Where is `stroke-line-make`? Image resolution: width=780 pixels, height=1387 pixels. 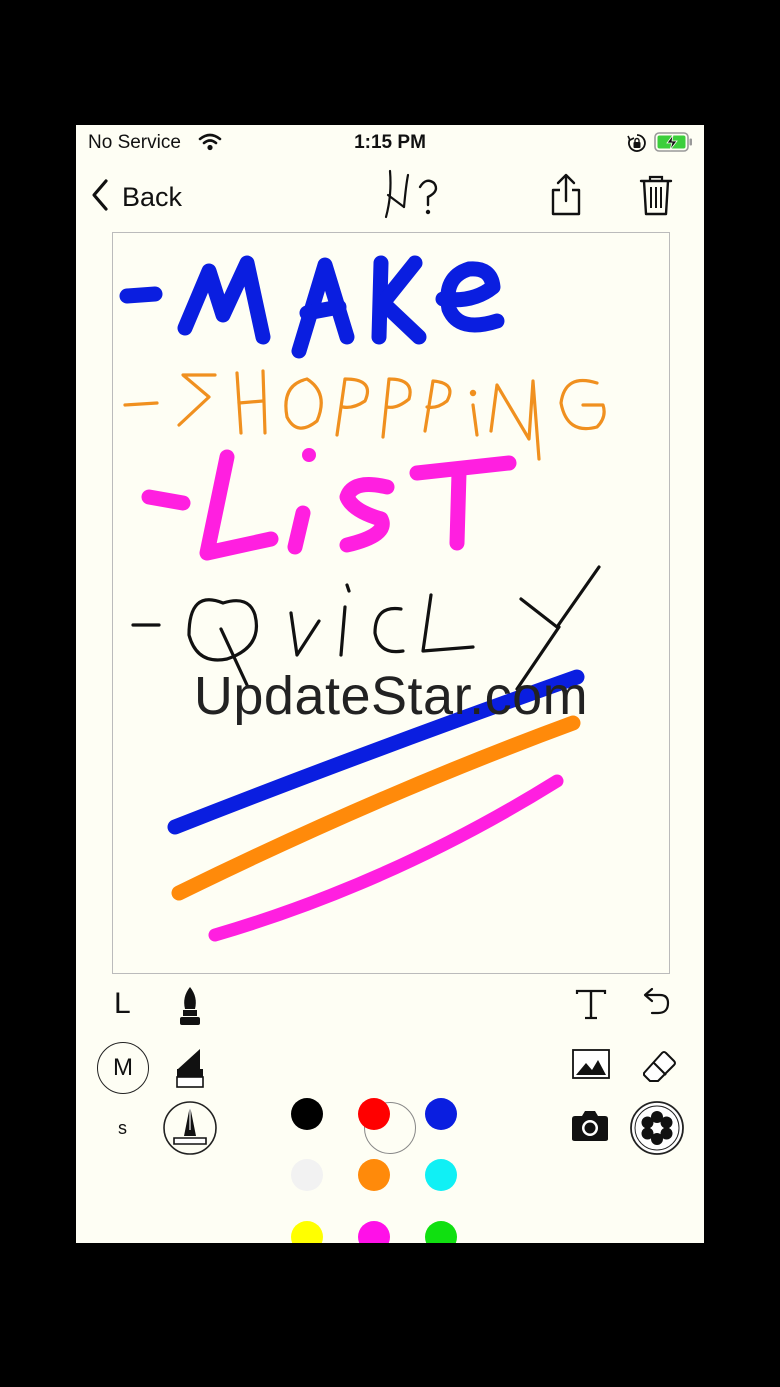 stroke-line-make is located at coordinates (312, 307).